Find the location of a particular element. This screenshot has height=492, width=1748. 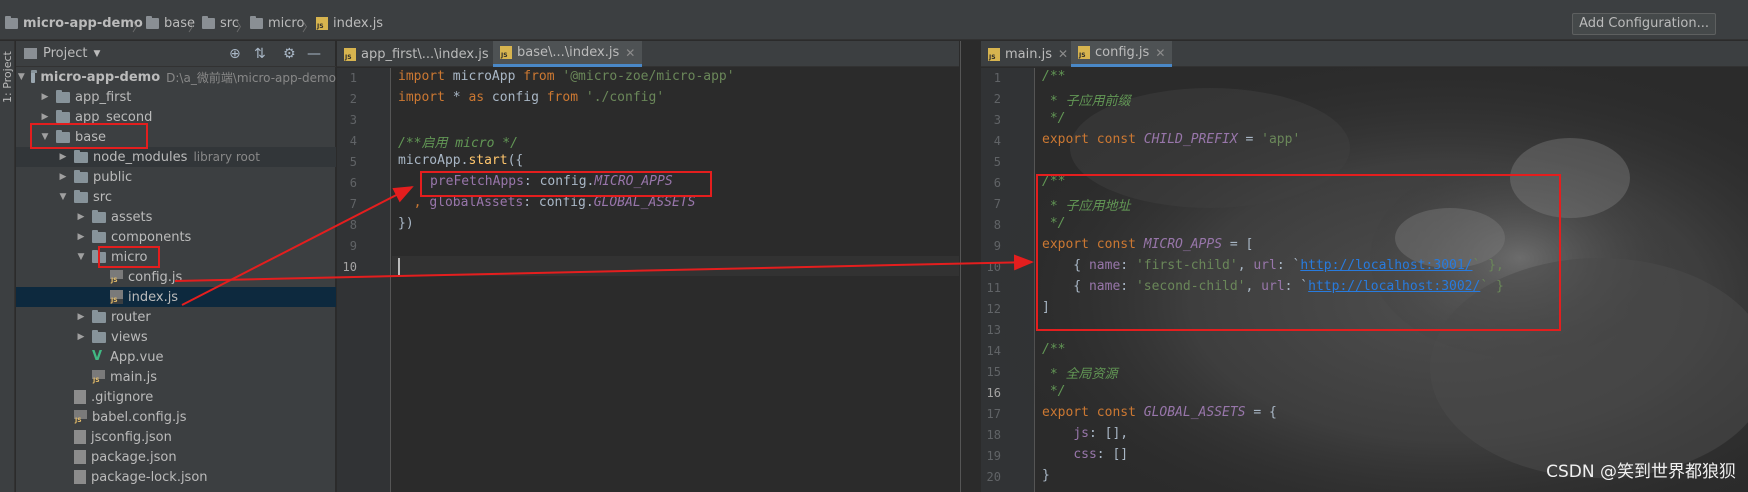

annotation-arrows is located at coordinates (604, 246).